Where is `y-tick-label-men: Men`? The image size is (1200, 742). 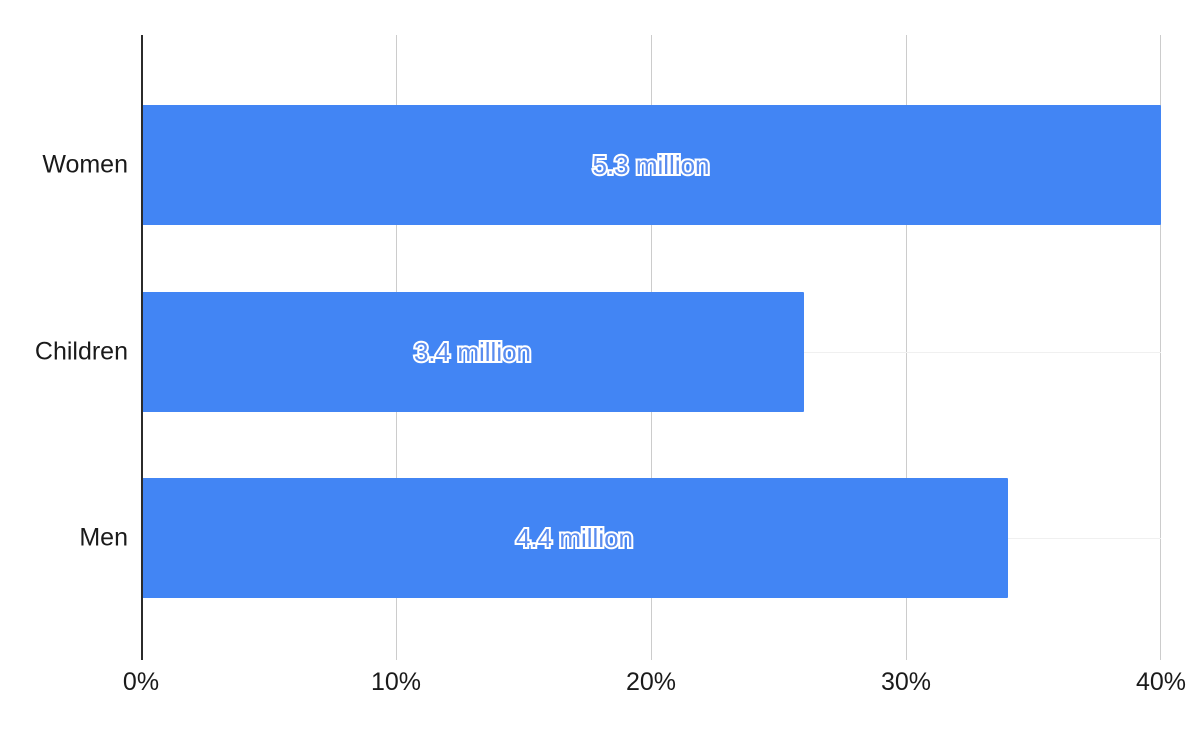 y-tick-label-men: Men is located at coordinates (103, 537).